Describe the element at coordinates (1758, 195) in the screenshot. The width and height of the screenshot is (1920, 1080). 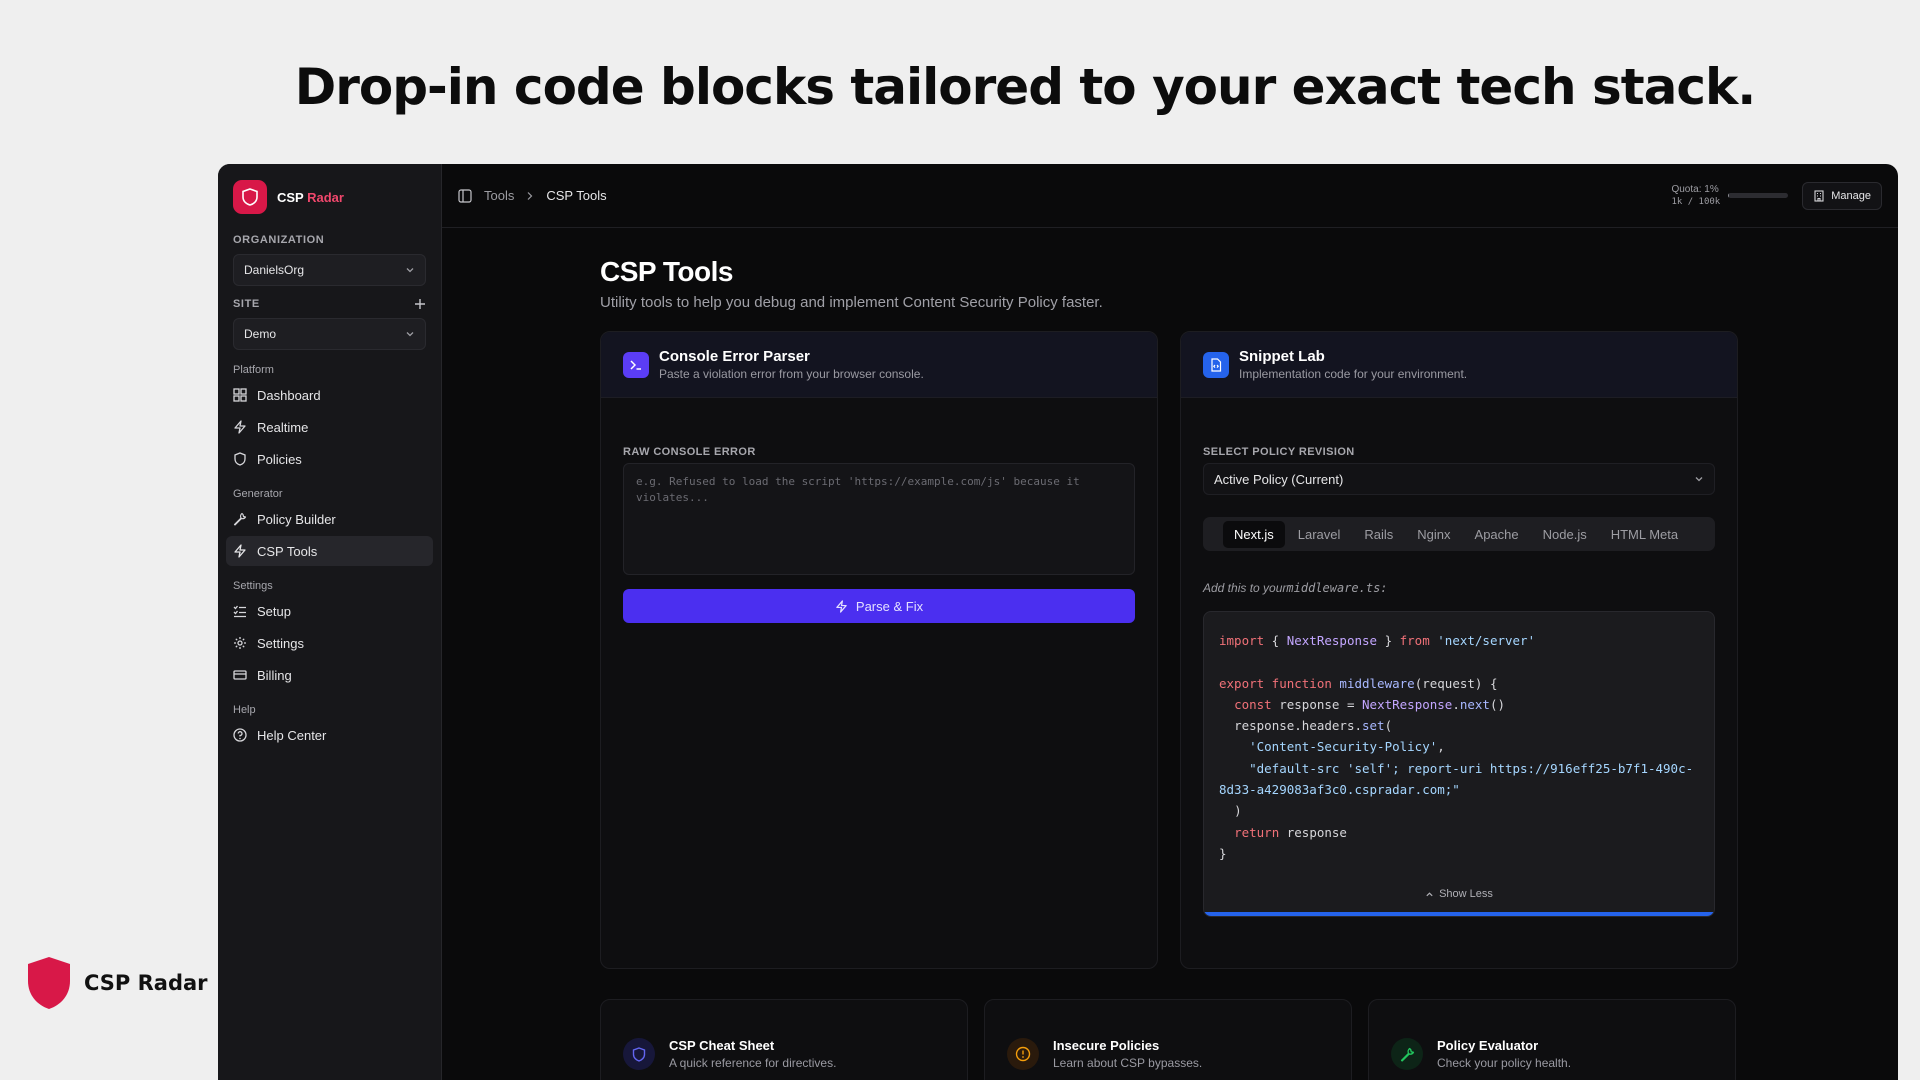
I see `quota-progress-bar` at that location.